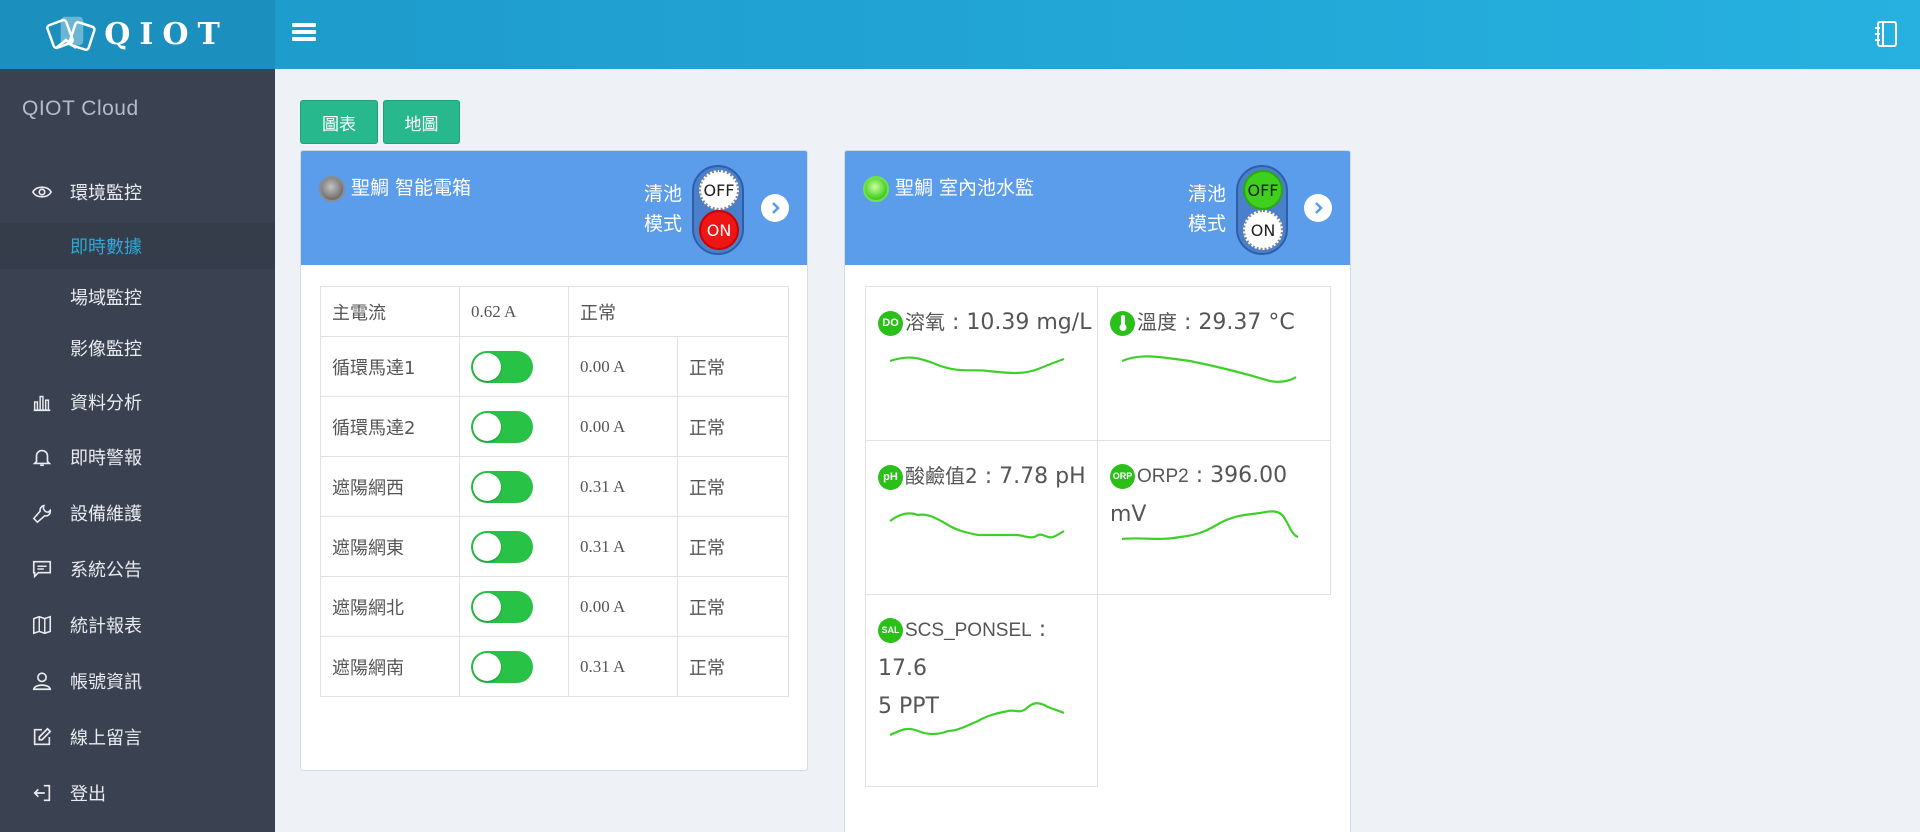 This screenshot has height=832, width=1920. Describe the element at coordinates (554, 208) in the screenshot. I see `card-header: 聖鯛 智能電箱 清池 模式 OFF ON` at that location.